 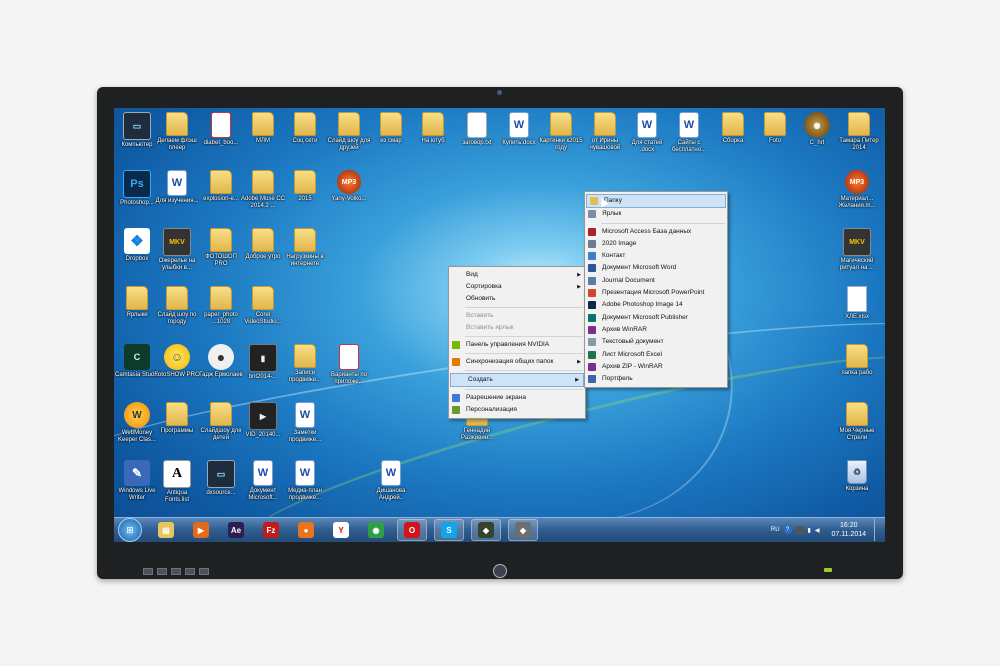 What do you see at coordinates (517, 345) in the screenshot?
I see `context-menu-item: Панель управления NVIDIA` at bounding box center [517, 345].